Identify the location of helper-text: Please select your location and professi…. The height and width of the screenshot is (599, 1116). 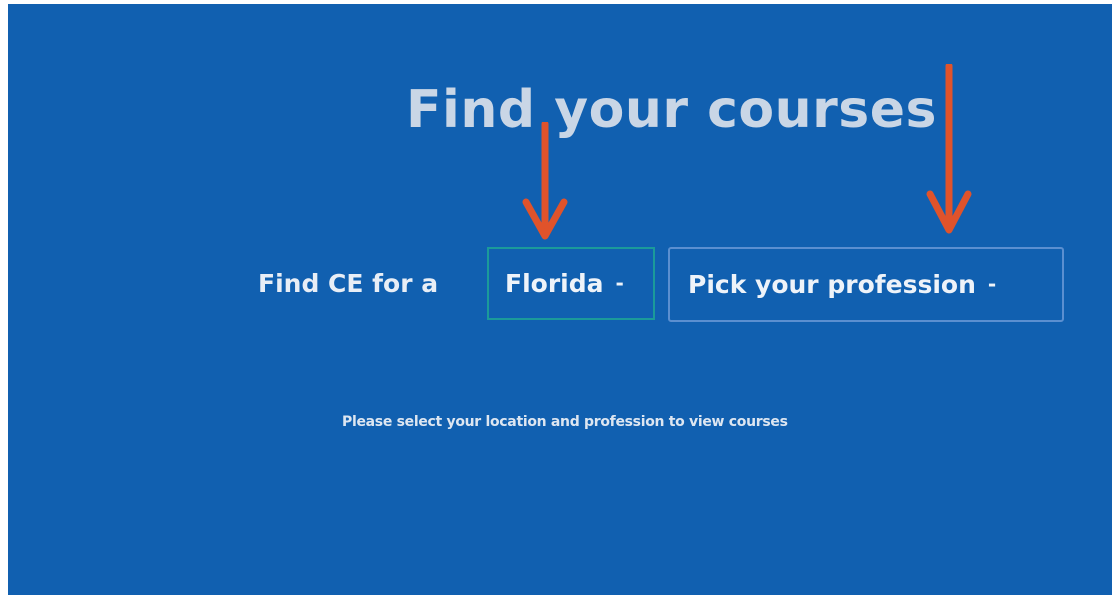
(565, 422).